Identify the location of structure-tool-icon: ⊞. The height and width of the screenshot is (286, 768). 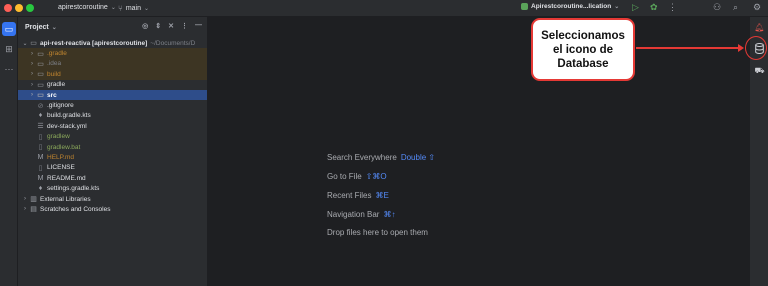
(9, 49).